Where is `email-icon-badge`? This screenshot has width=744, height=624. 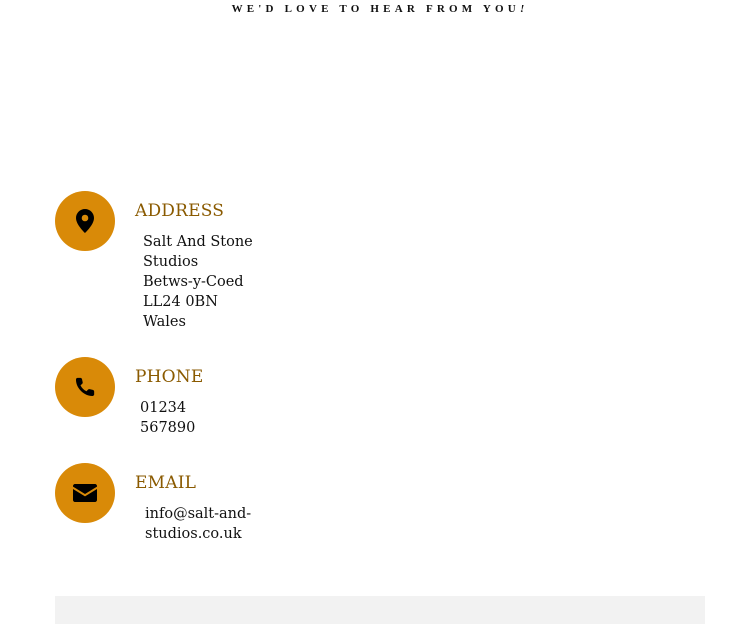 email-icon-badge is located at coordinates (85, 493).